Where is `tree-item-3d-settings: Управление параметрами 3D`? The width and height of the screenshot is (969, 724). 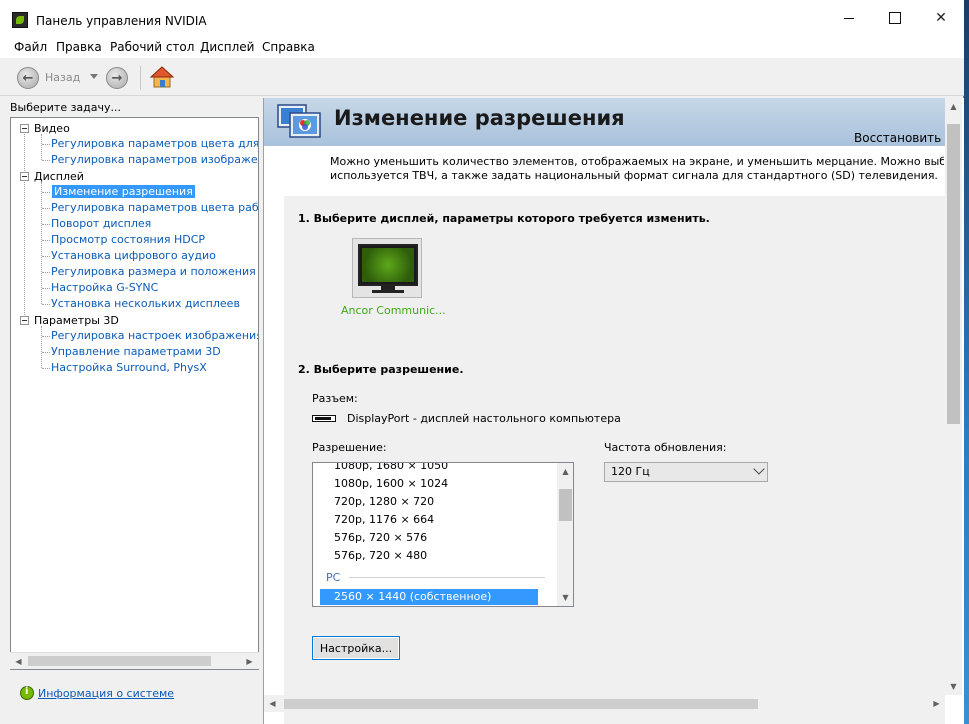
tree-item-3d-settings: Управление параметрами 3D is located at coordinates (136, 351).